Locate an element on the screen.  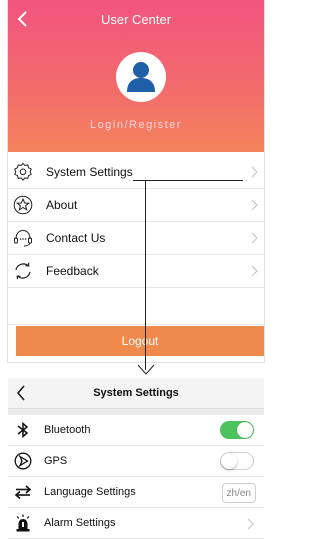
gps-icon is located at coordinates (23, 461).